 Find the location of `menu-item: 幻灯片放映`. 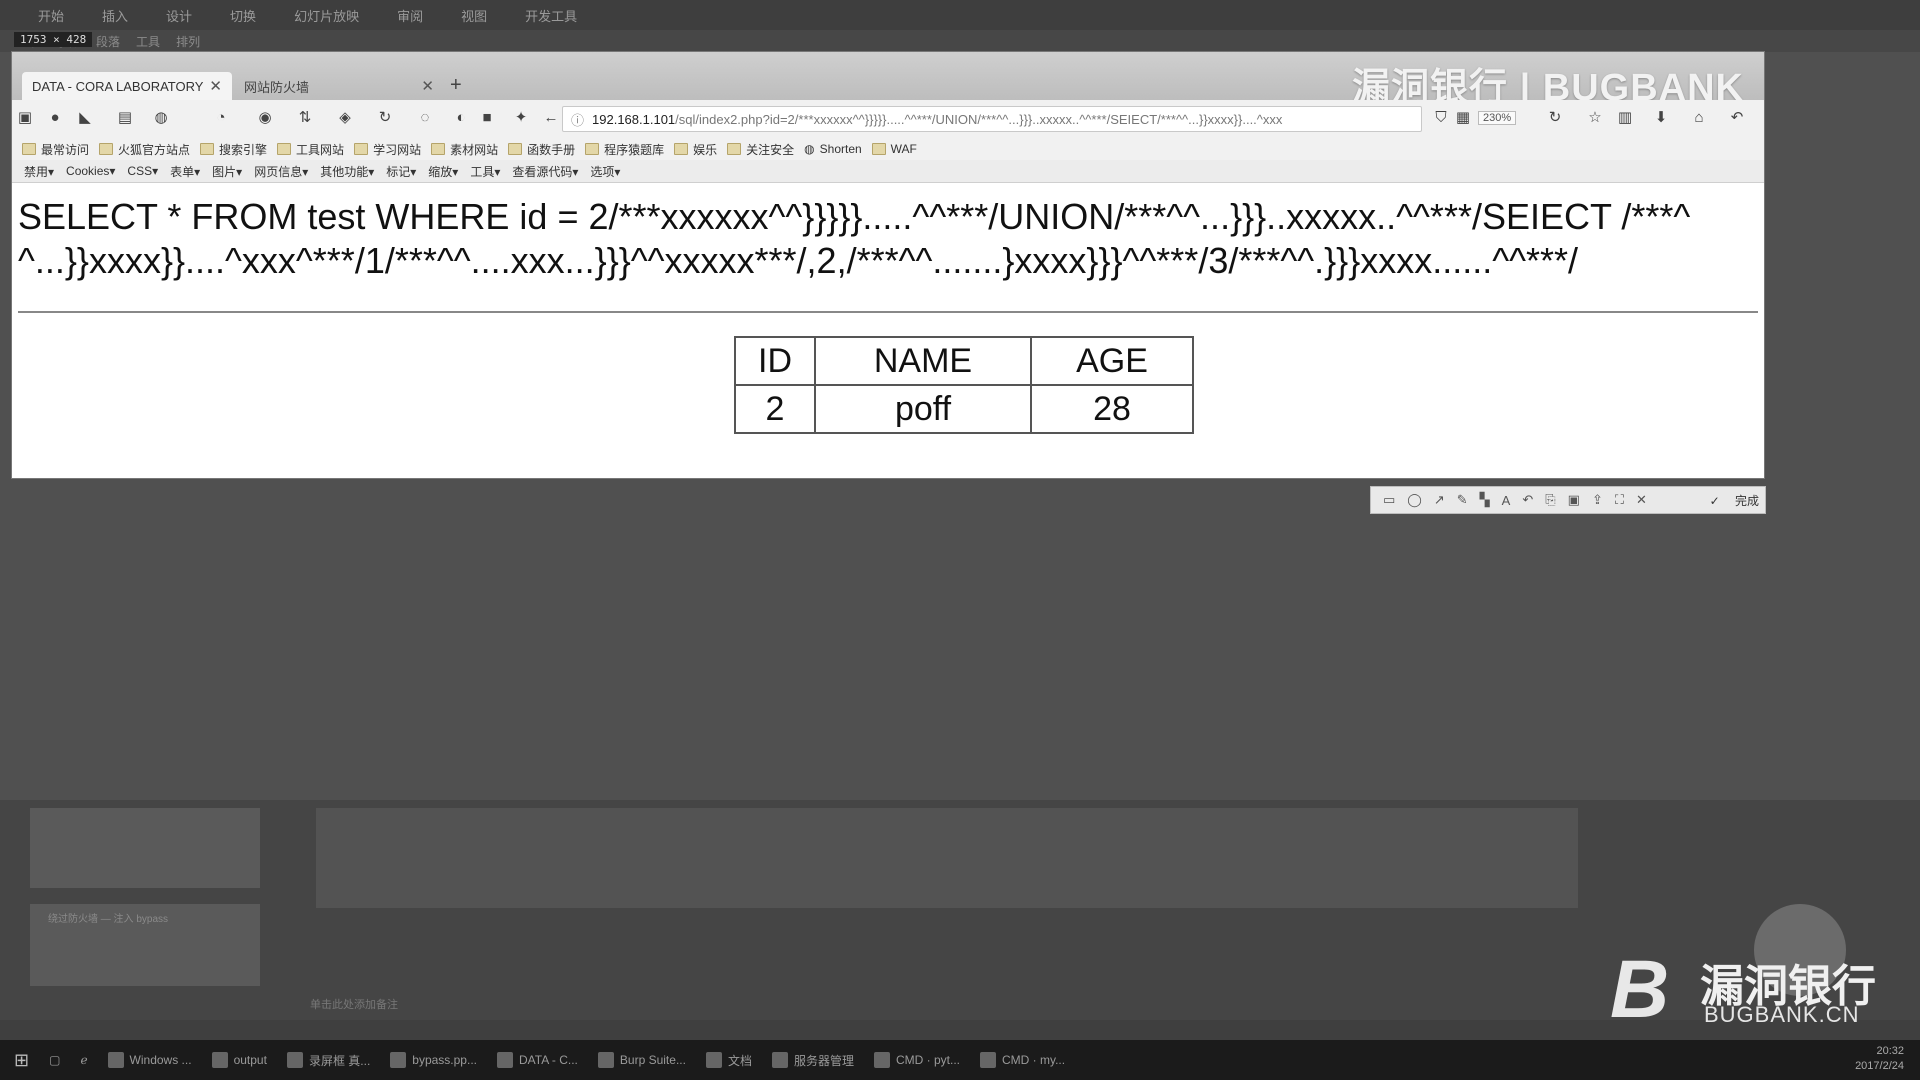

menu-item: 幻灯片放映 is located at coordinates (326, 15).